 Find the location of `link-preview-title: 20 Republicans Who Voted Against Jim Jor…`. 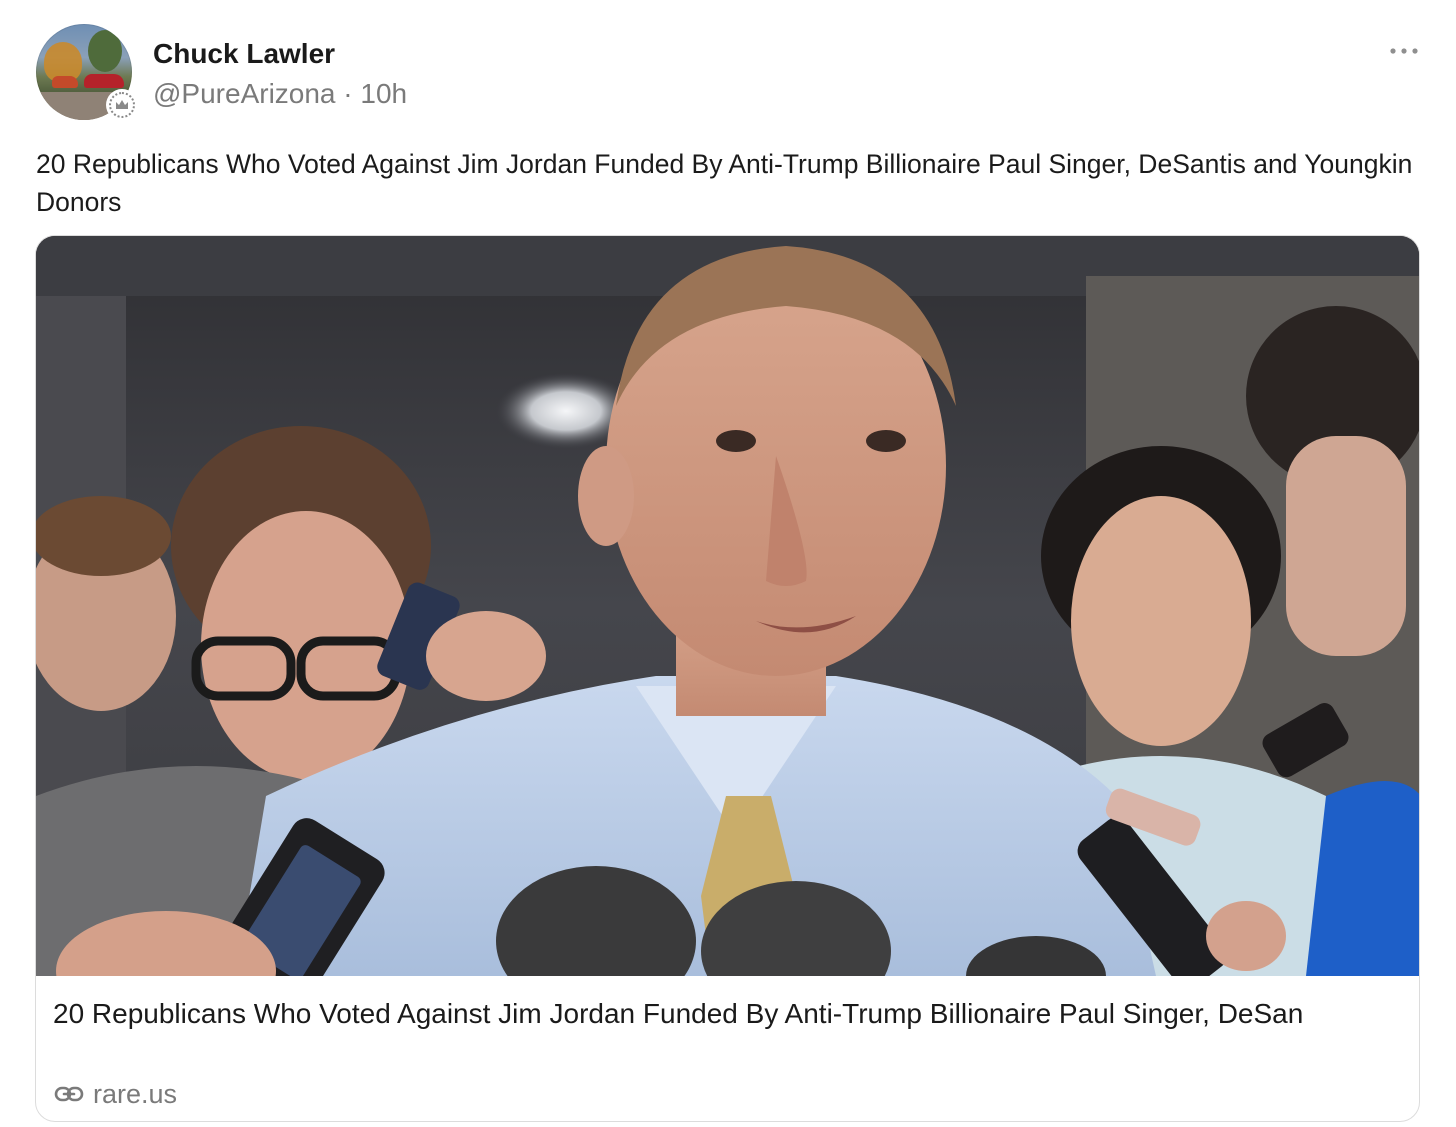

link-preview-title: 20 Republicans Who Voted Against Jim Jor… is located at coordinates (678, 1013).